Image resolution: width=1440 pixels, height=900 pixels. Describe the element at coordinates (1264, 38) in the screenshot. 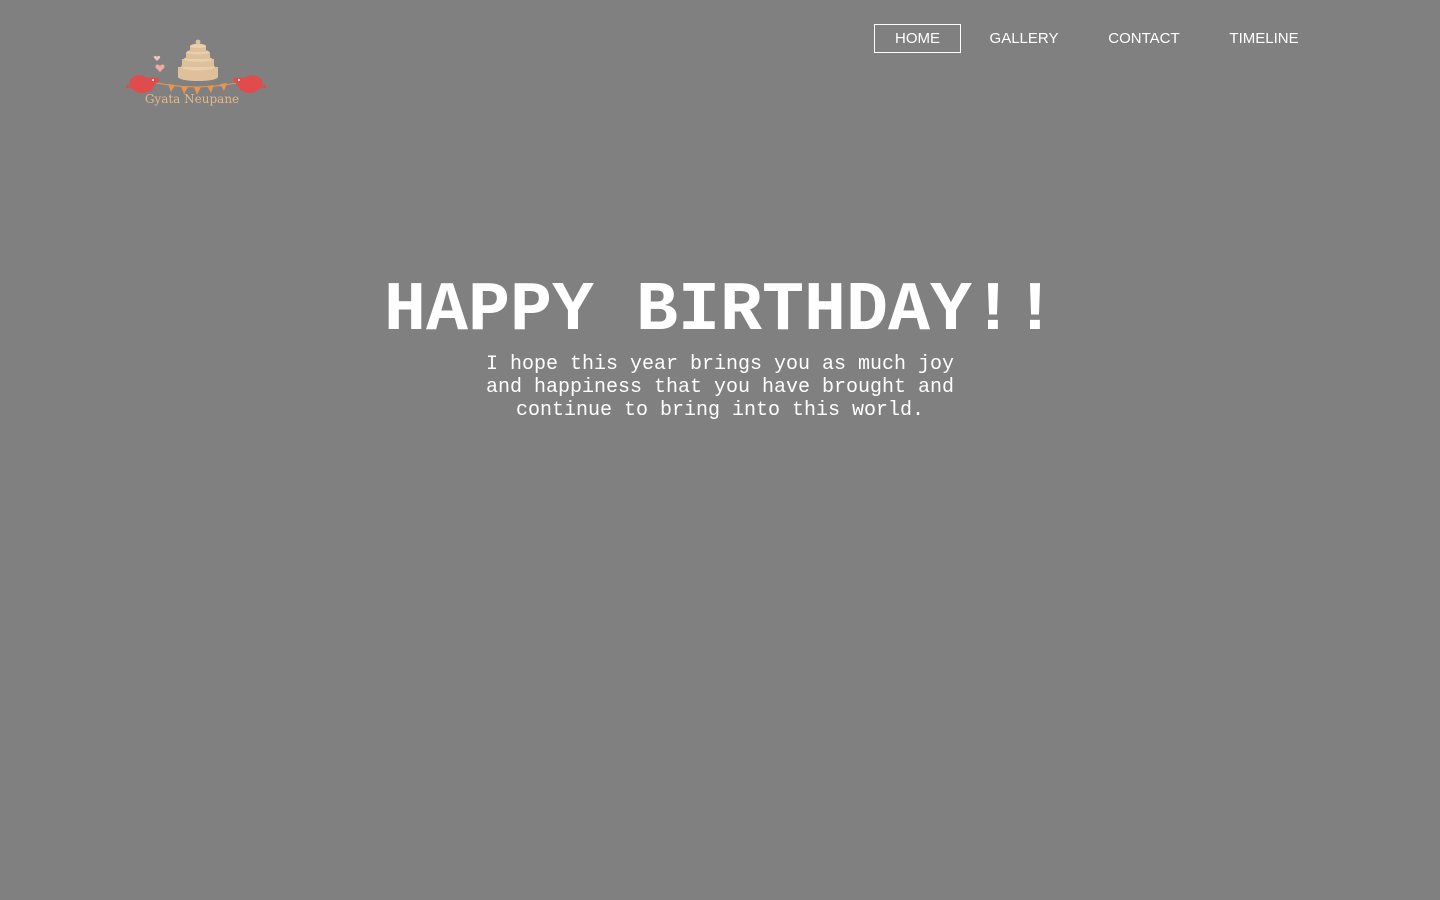

I see `nav-timeline-link: TIMELINE` at that location.